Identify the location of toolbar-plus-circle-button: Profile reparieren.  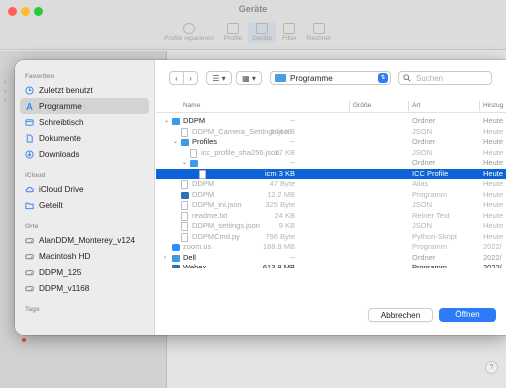
(189, 32).